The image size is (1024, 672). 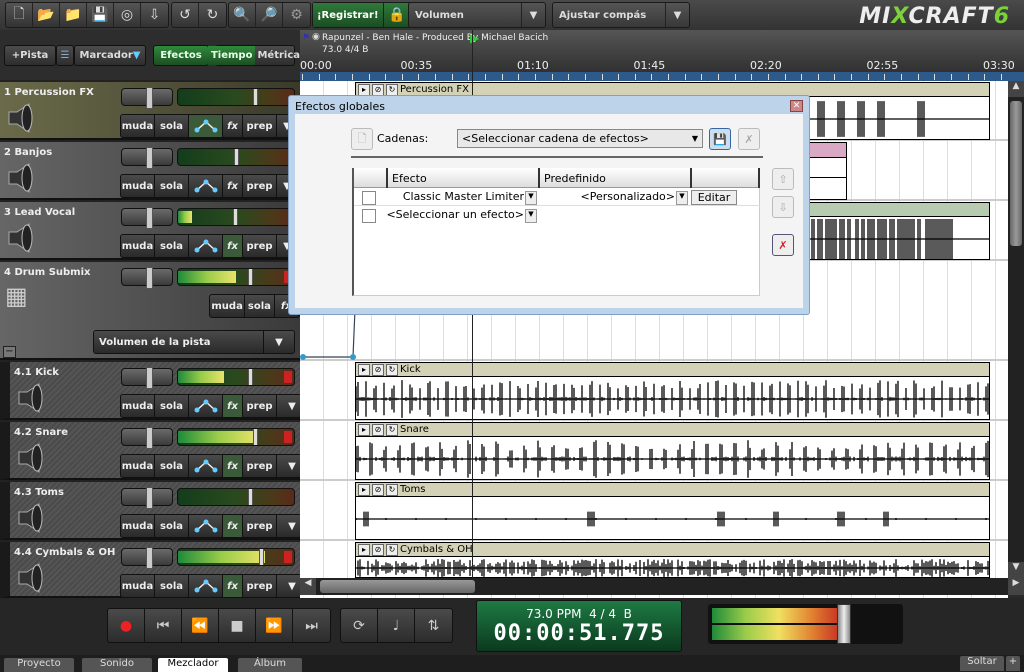 What do you see at coordinates (311, 625) in the screenshot?
I see `go-to-end-icon: ⏭` at bounding box center [311, 625].